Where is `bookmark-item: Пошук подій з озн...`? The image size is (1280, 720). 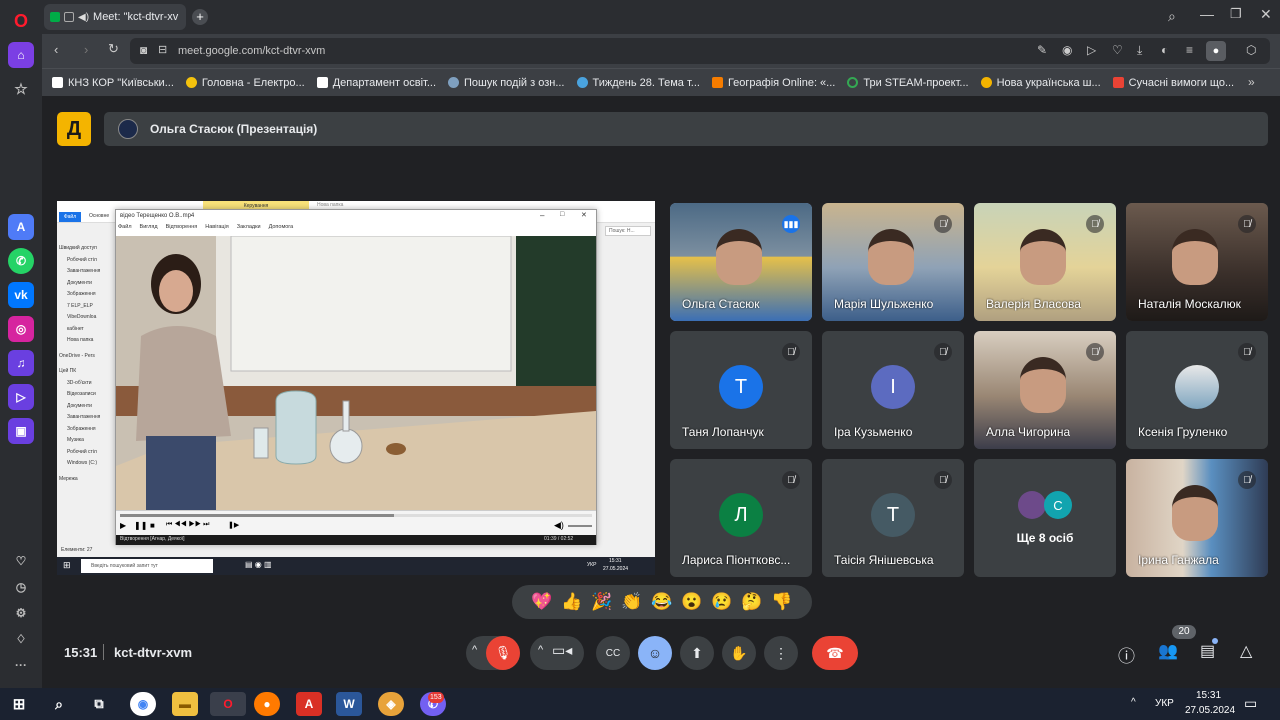 bookmark-item: Пошук подій з озн... is located at coordinates (506, 83).